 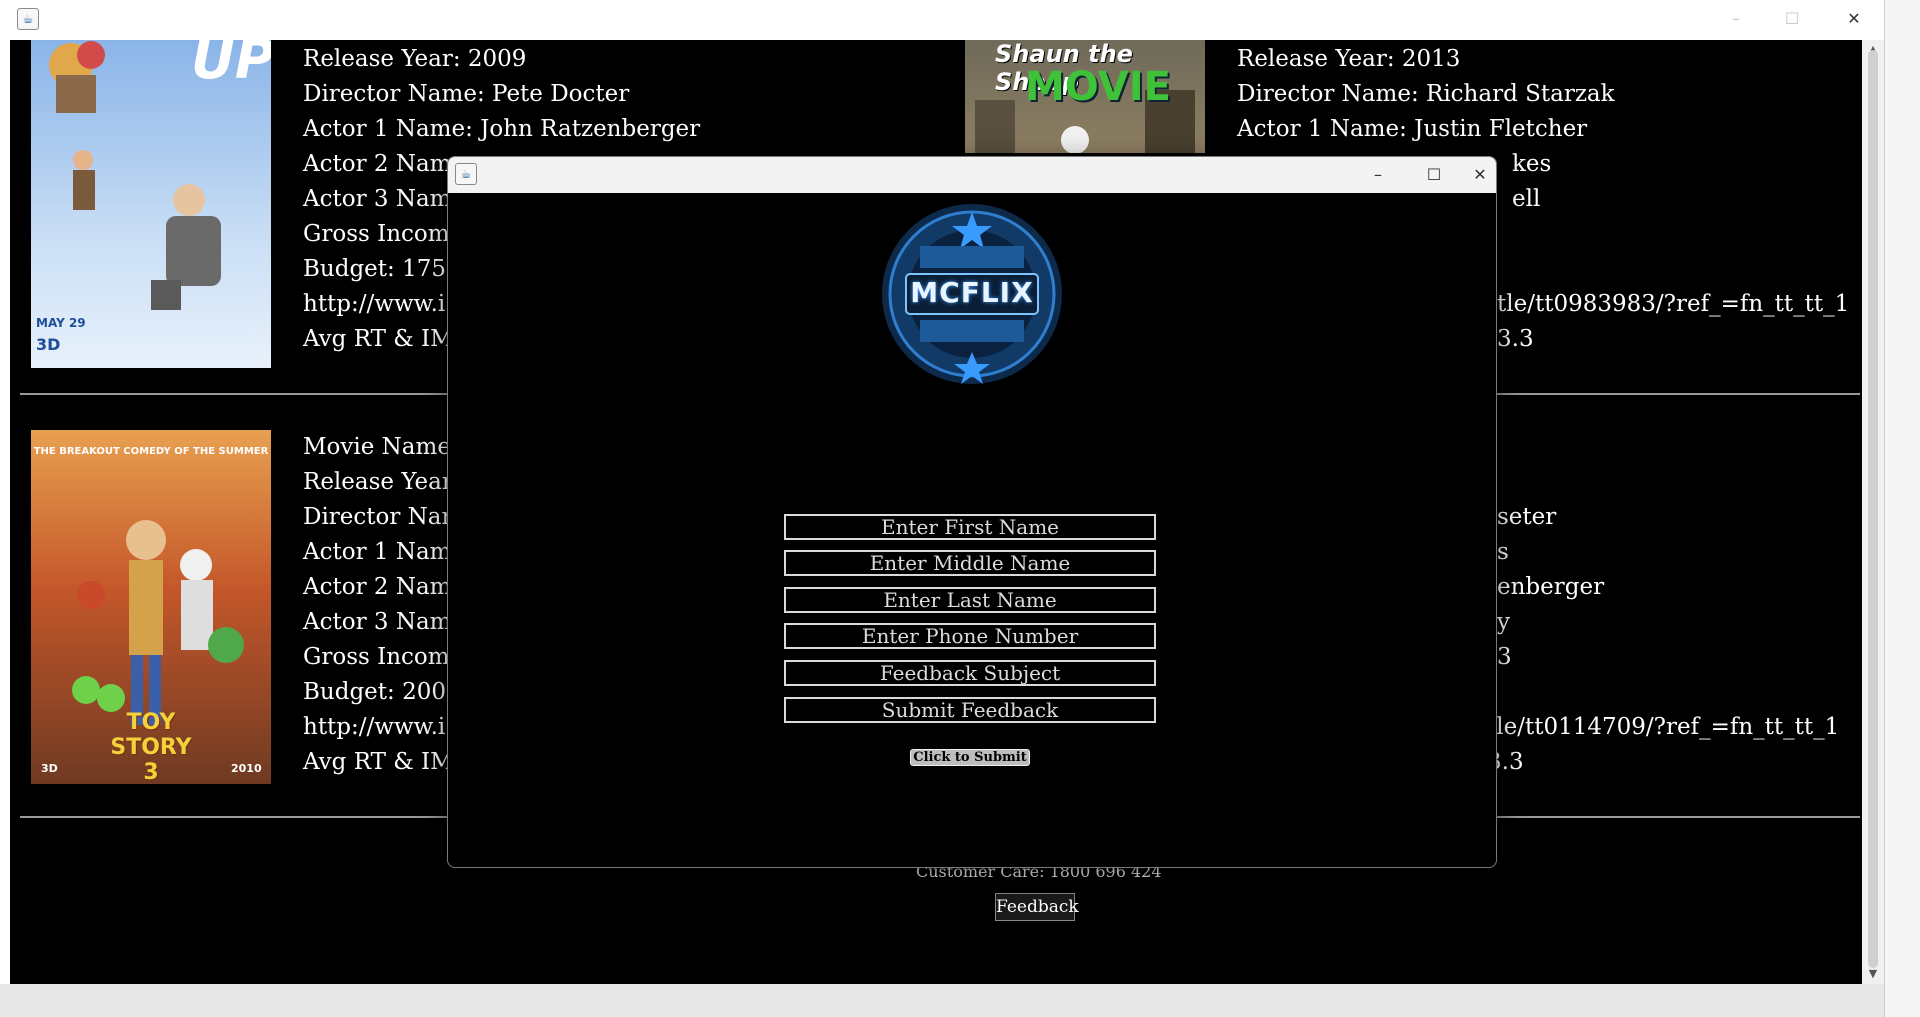 I want to click on dialog-close-button: ✕, so click(x=1480, y=175).